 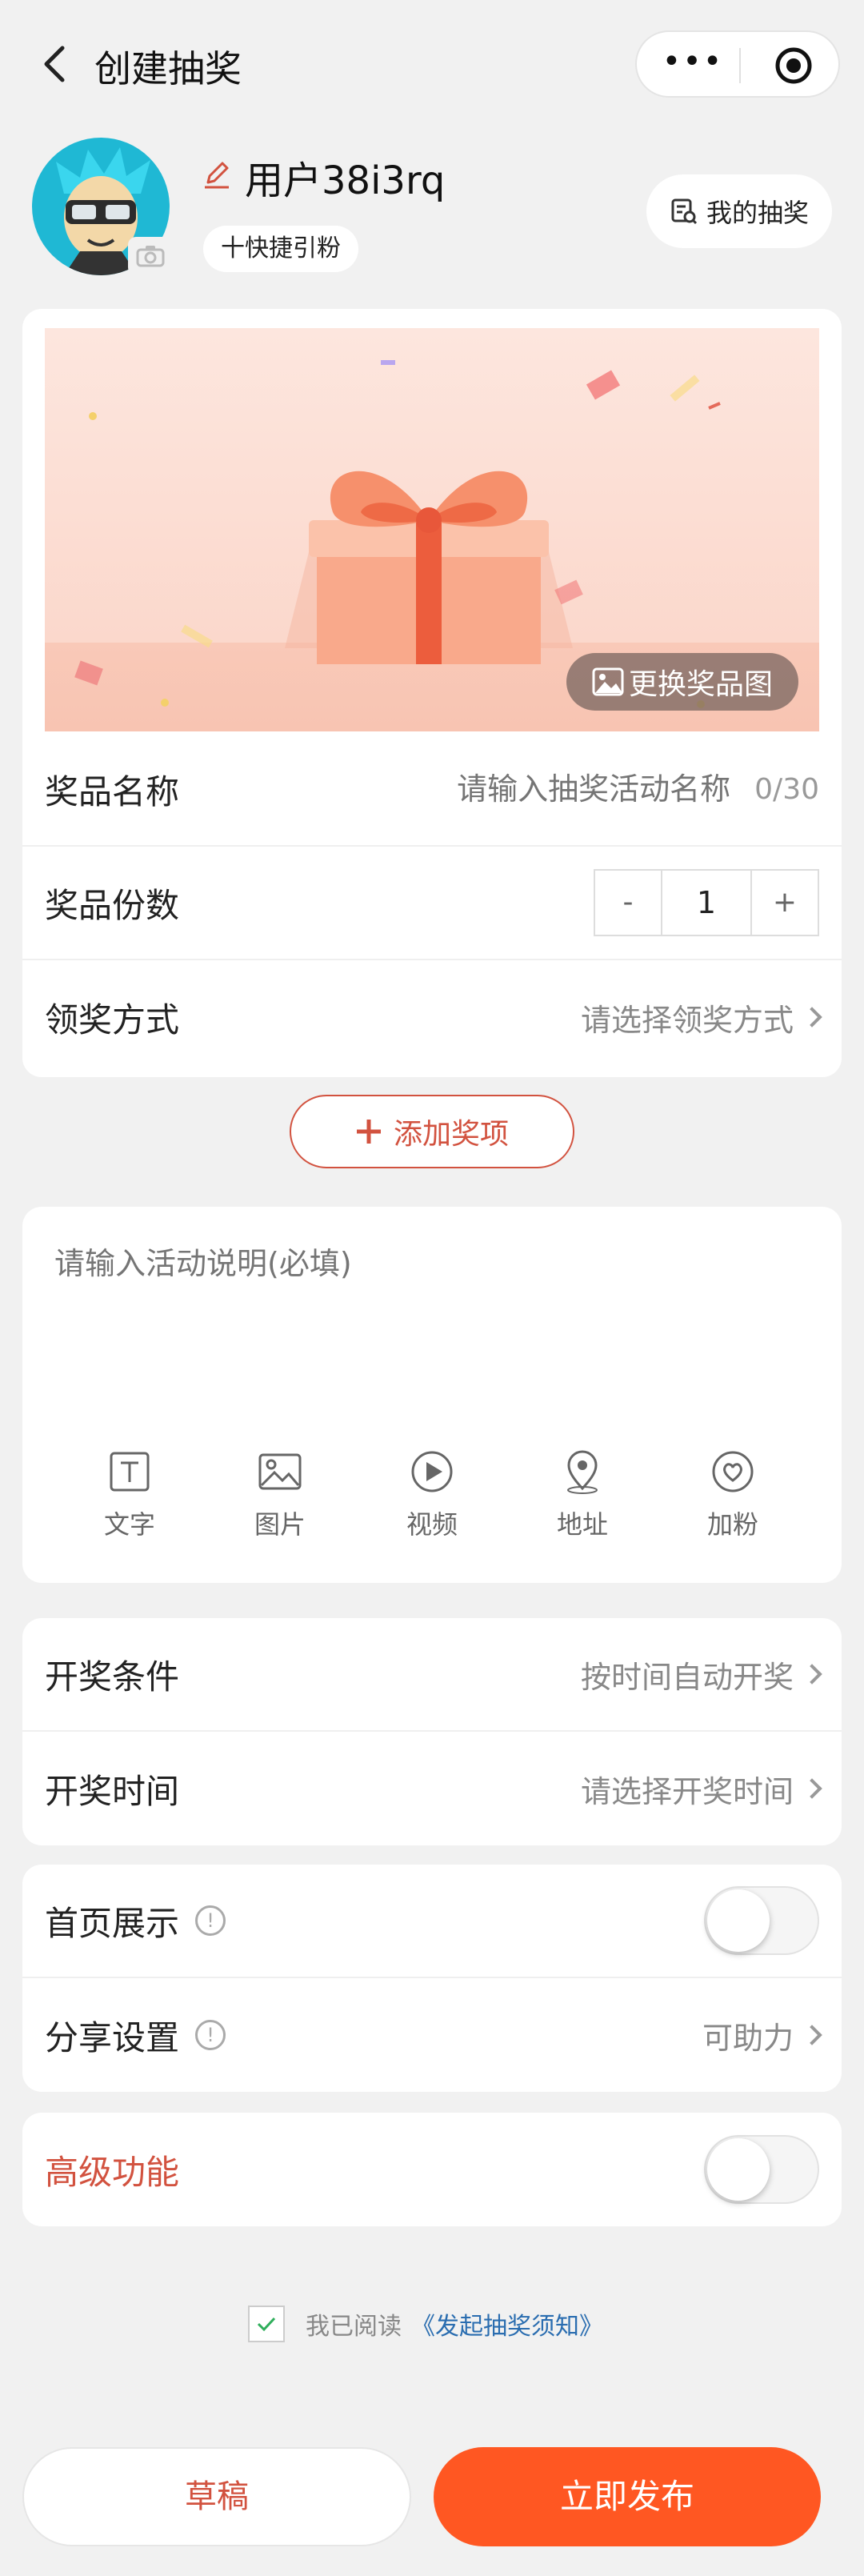 What do you see at coordinates (280, 1494) in the screenshot?
I see `tool-image: 图片` at bounding box center [280, 1494].